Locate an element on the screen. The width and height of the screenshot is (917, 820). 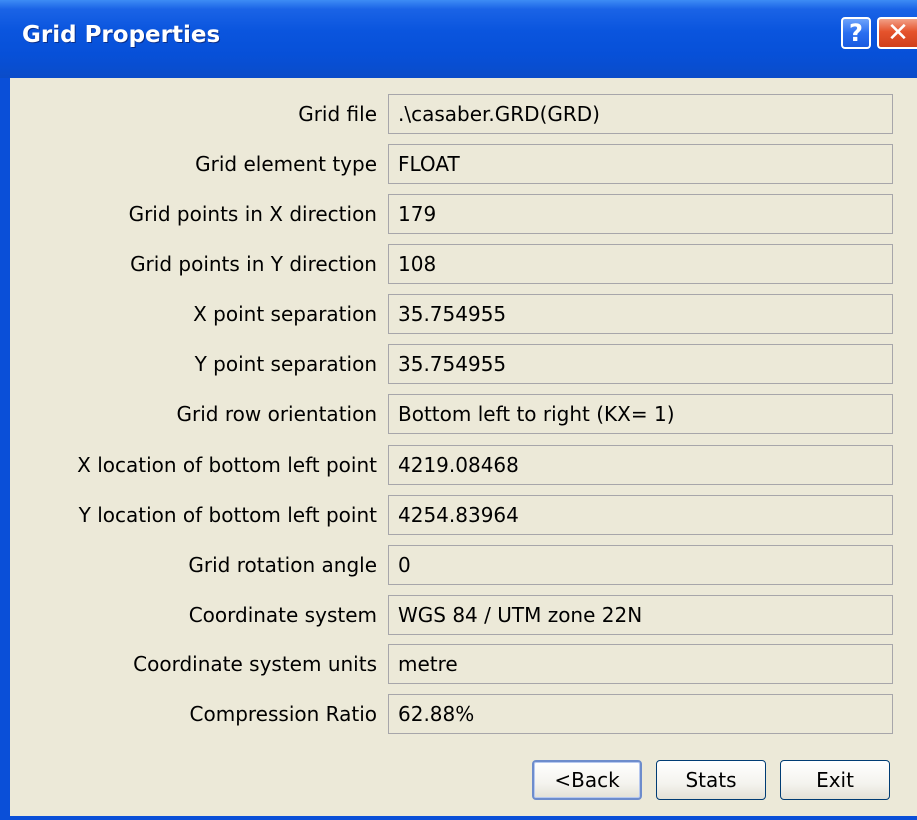
label-x-location-bottom-left: X location of bottom left point is located at coordinates (227, 465).